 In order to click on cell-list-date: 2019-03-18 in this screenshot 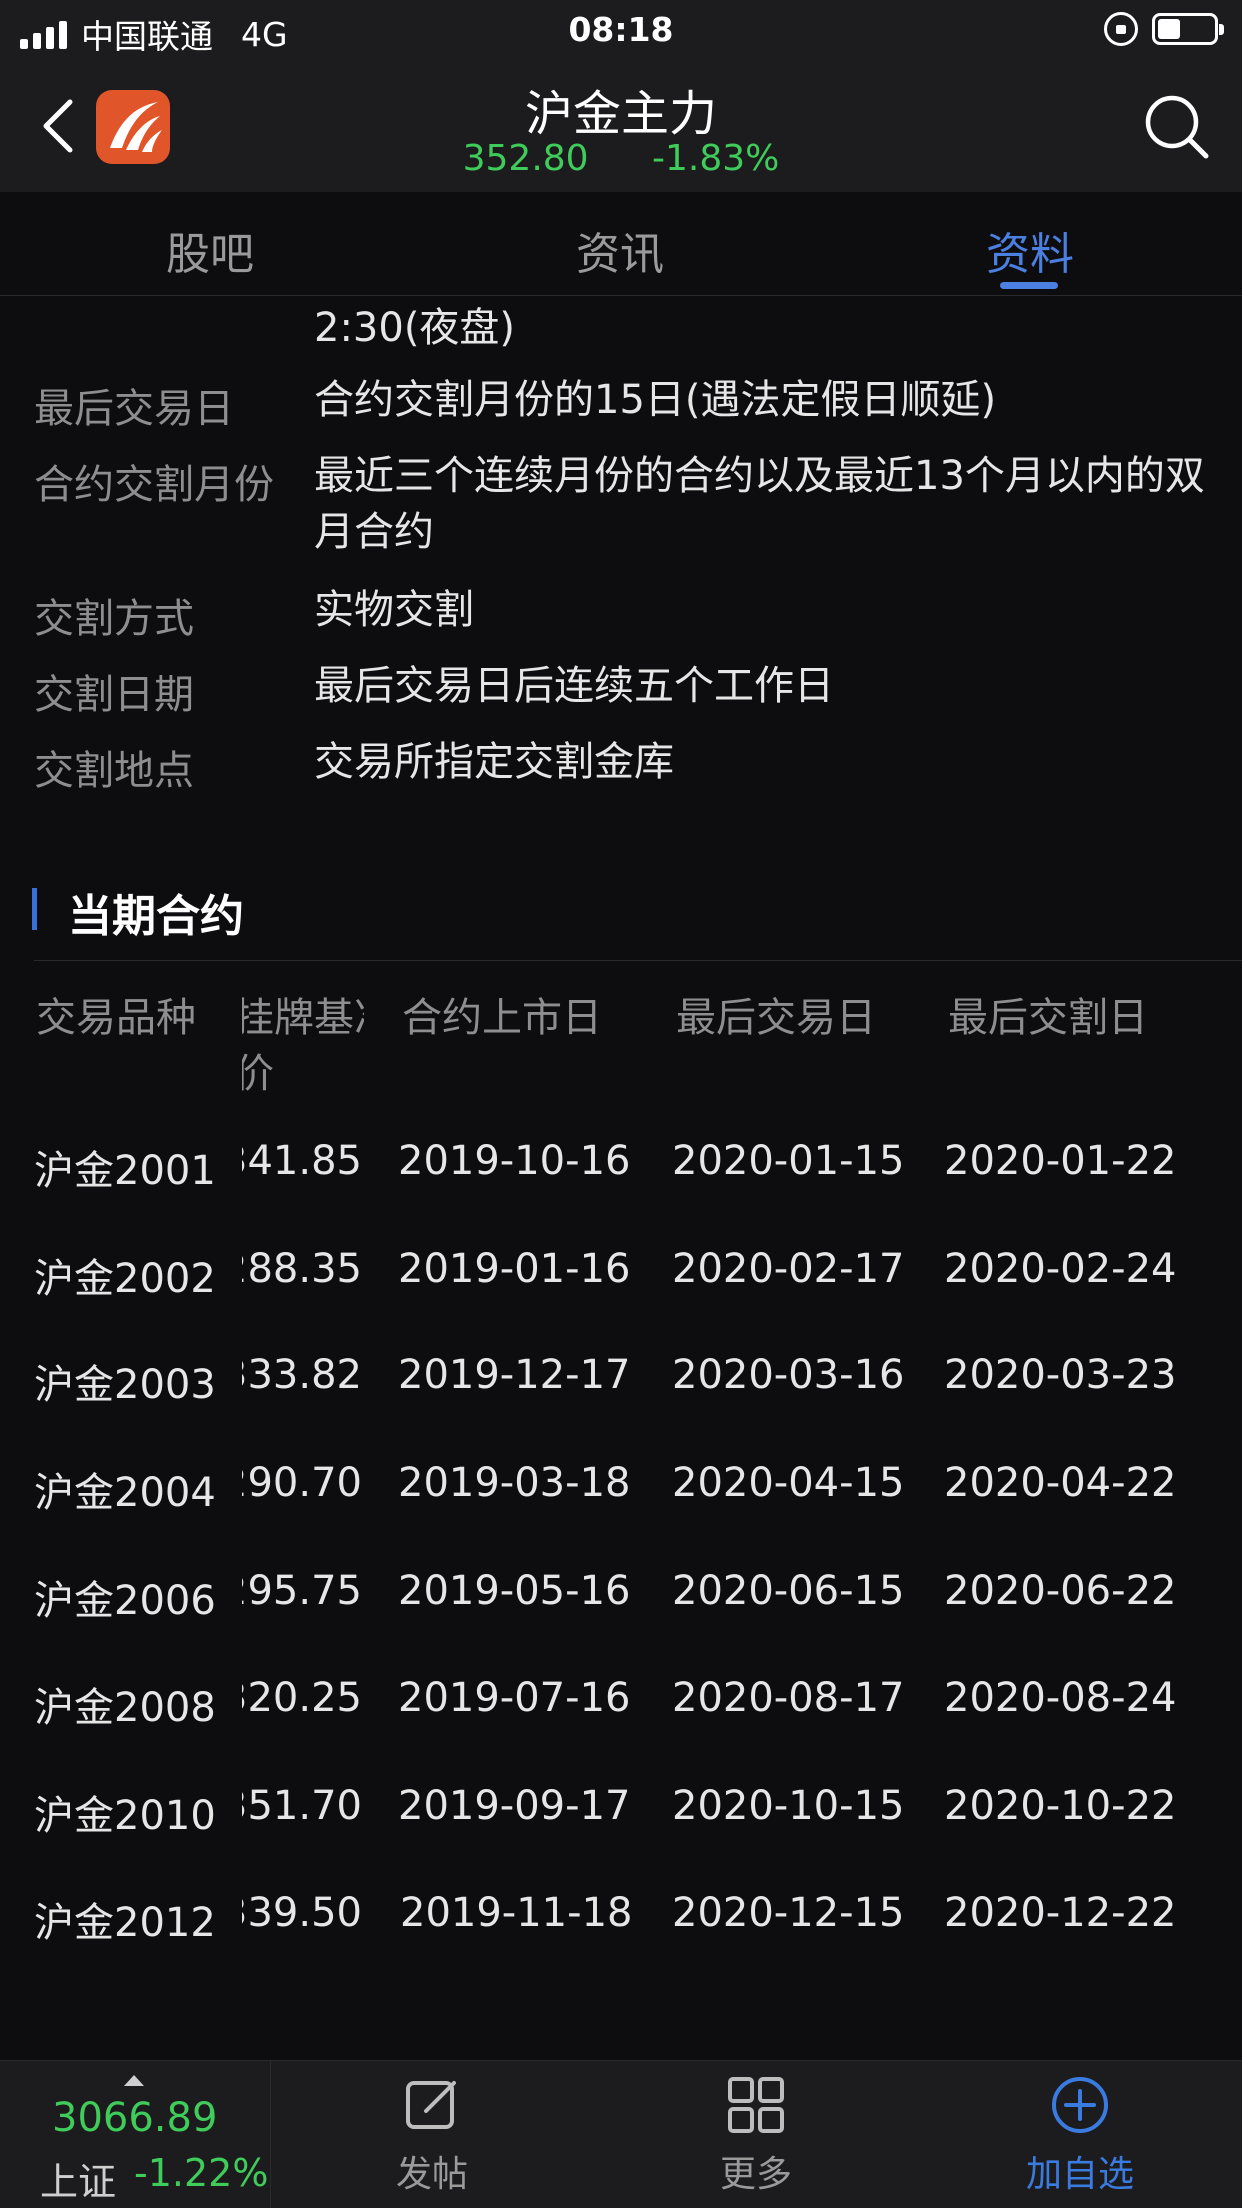, I will do `click(514, 1483)`.